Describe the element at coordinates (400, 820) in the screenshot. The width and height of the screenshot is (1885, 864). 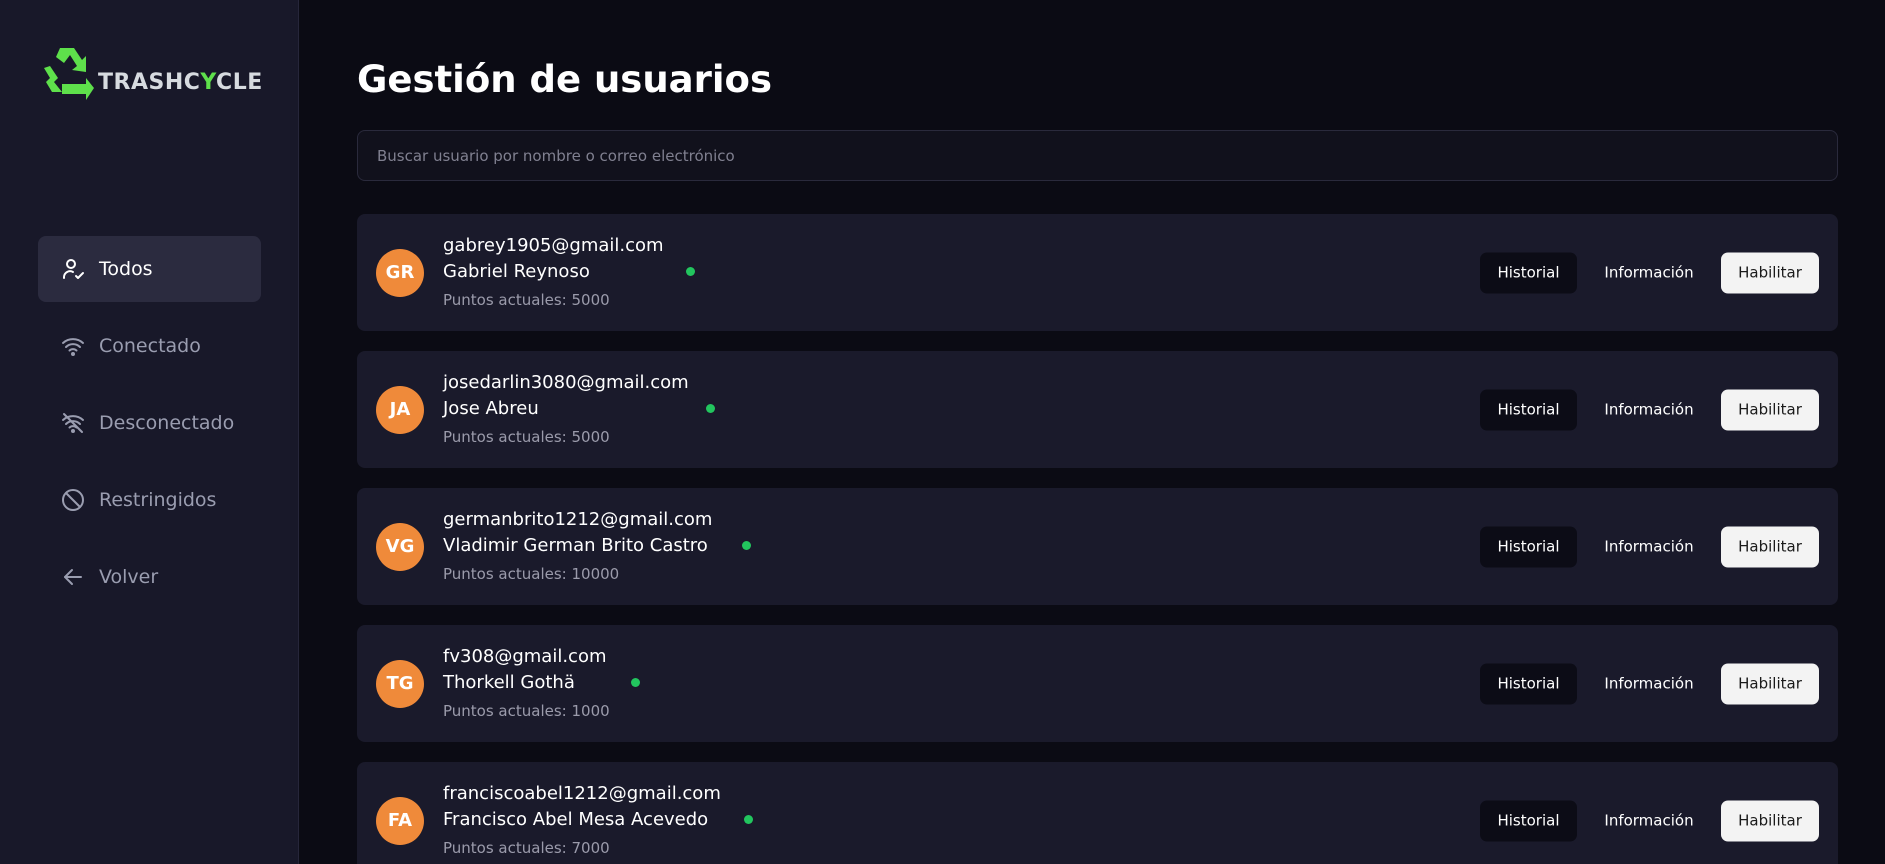
I see `avatar: FA` at that location.